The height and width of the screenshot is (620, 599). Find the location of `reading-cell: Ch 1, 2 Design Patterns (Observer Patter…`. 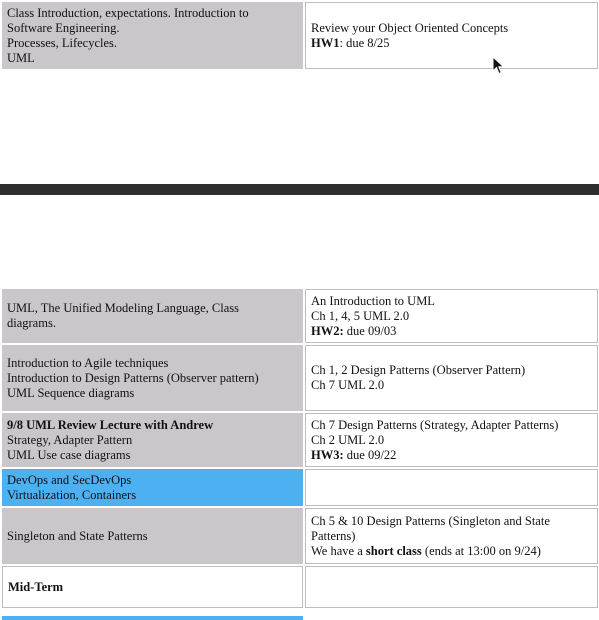

reading-cell: Ch 1, 2 Design Patterns (Observer Patter… is located at coordinates (451, 378).